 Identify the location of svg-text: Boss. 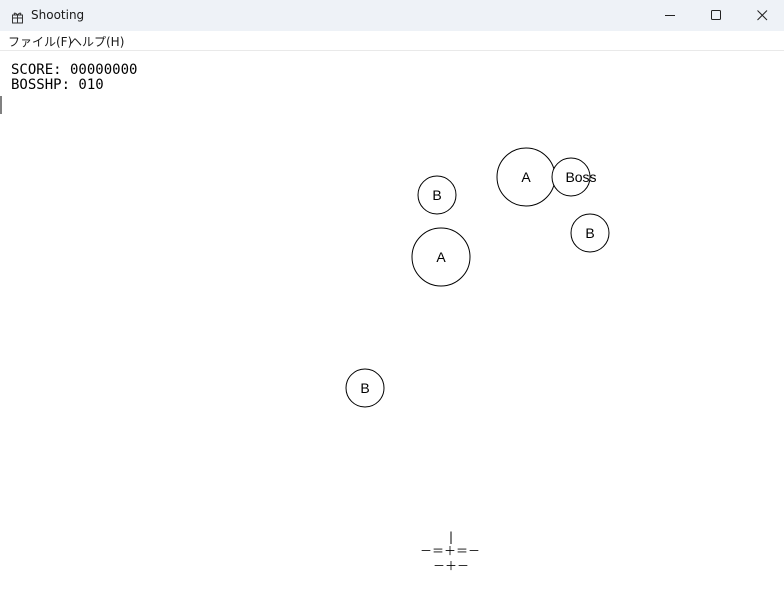
(580, 177).